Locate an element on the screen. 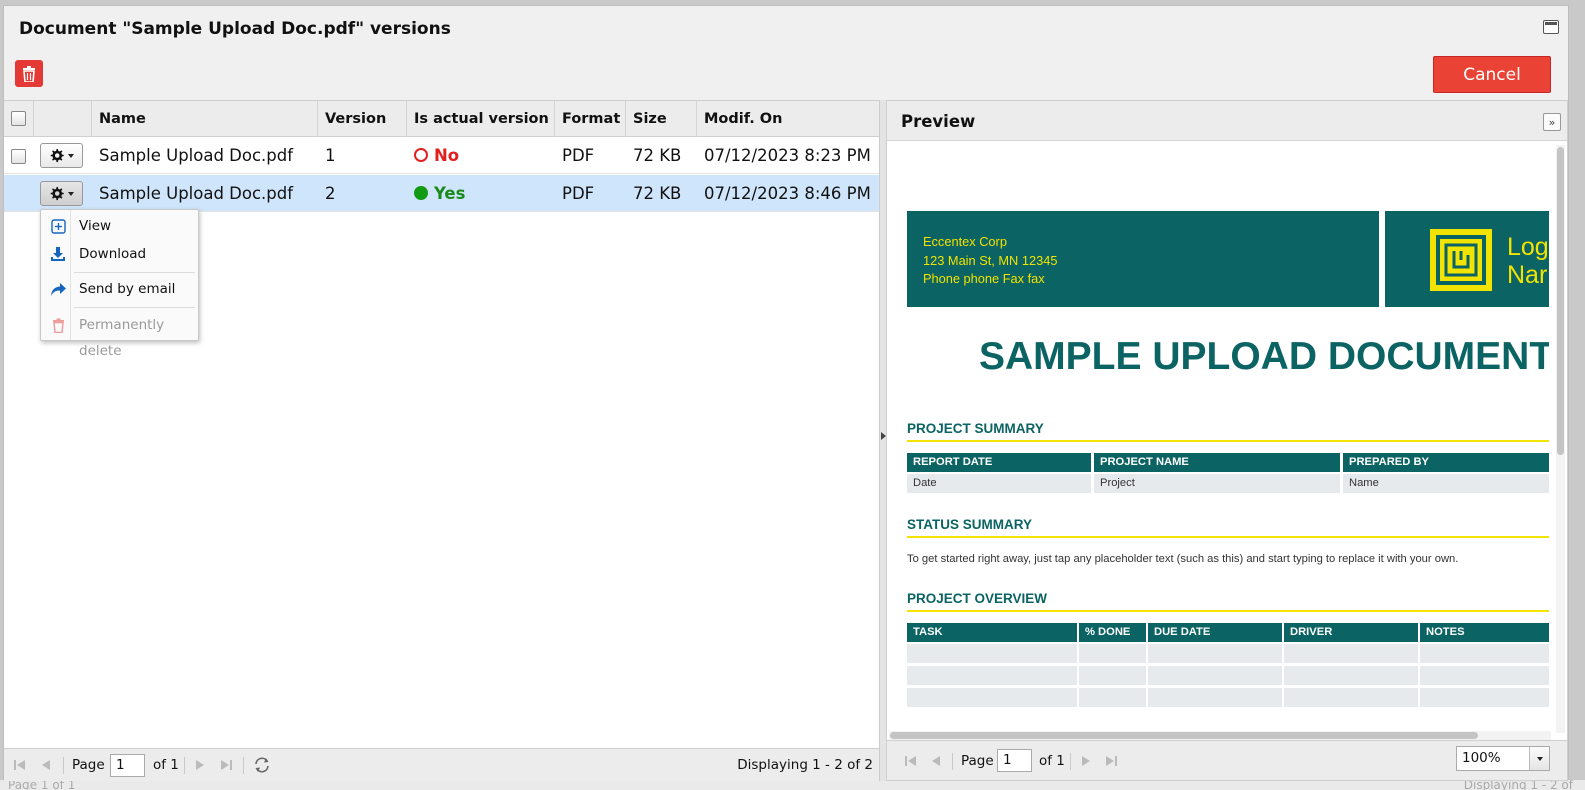 This screenshot has height=790, width=1585. overview-header: NOTES is located at coordinates (1484, 632).